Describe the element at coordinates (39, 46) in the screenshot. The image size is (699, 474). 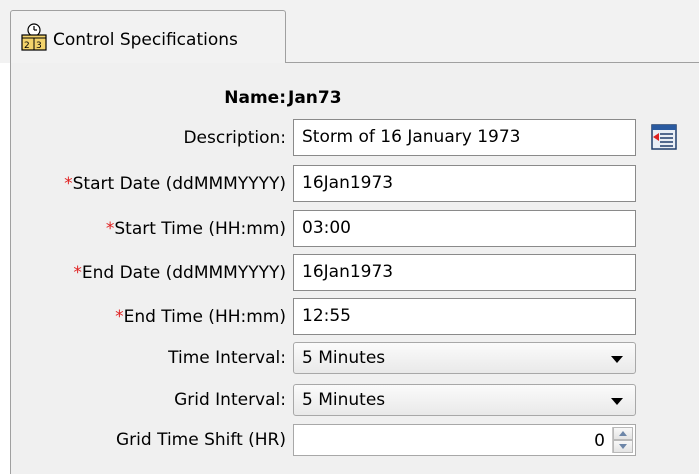
I see `svg-text: 3` at that location.